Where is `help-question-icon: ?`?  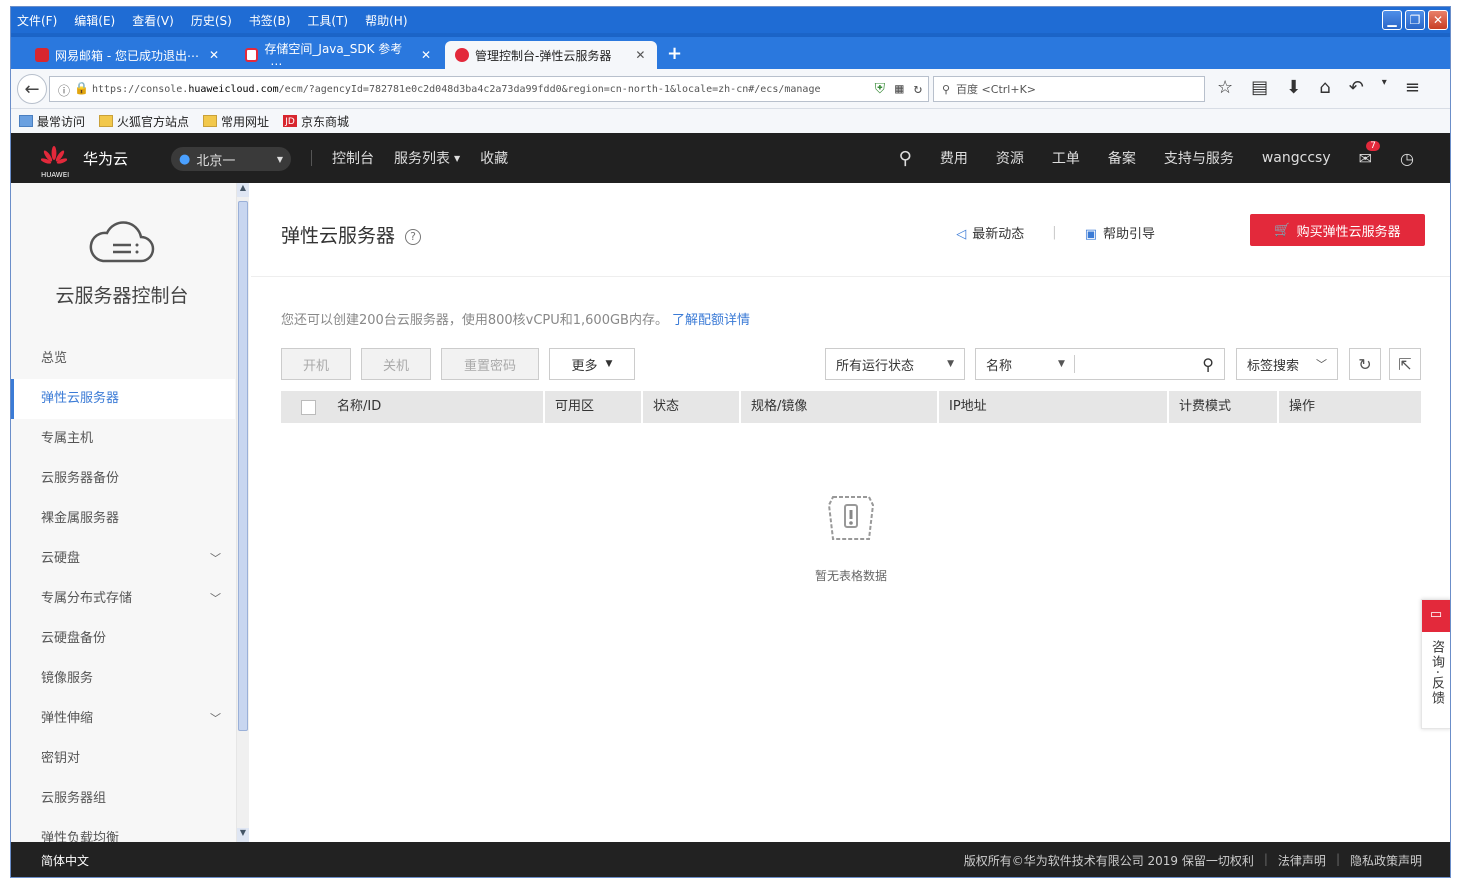 help-question-icon: ? is located at coordinates (413, 237).